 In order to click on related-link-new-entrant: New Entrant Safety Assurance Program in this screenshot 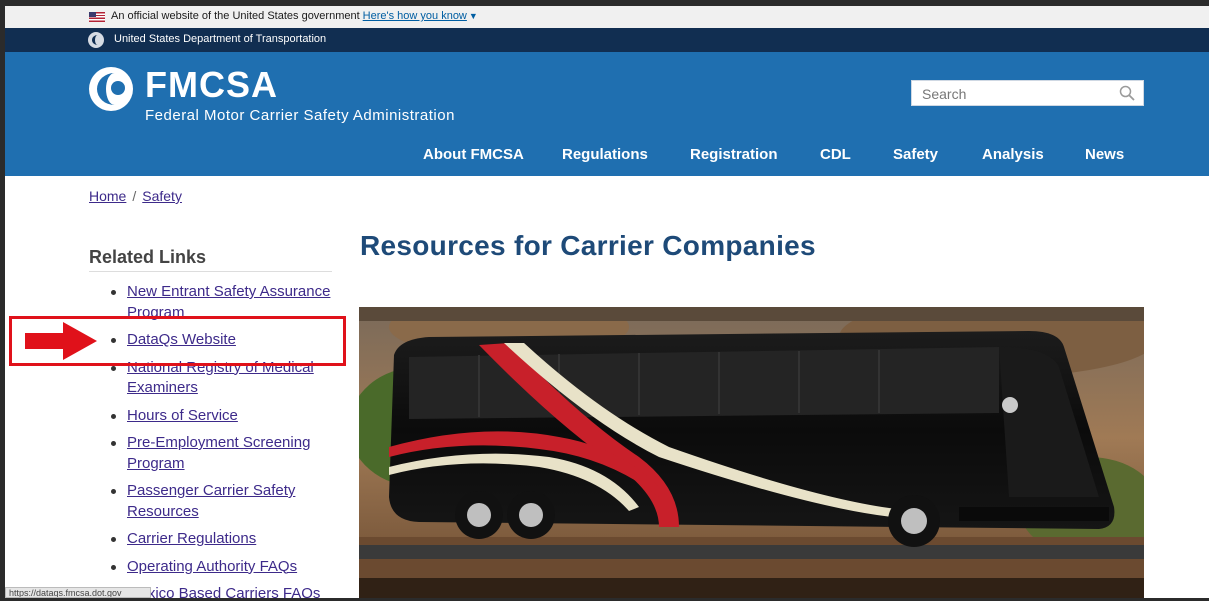, I will do `click(228, 302)`.